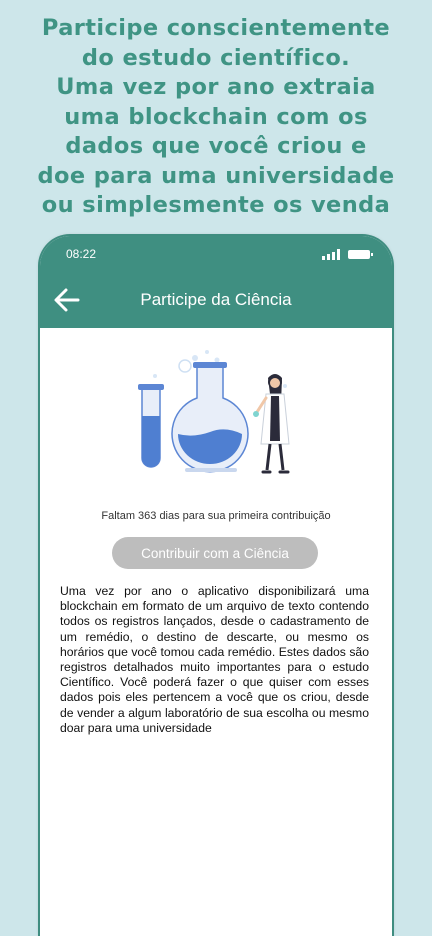  I want to click on science-illustration, so click(214, 412).